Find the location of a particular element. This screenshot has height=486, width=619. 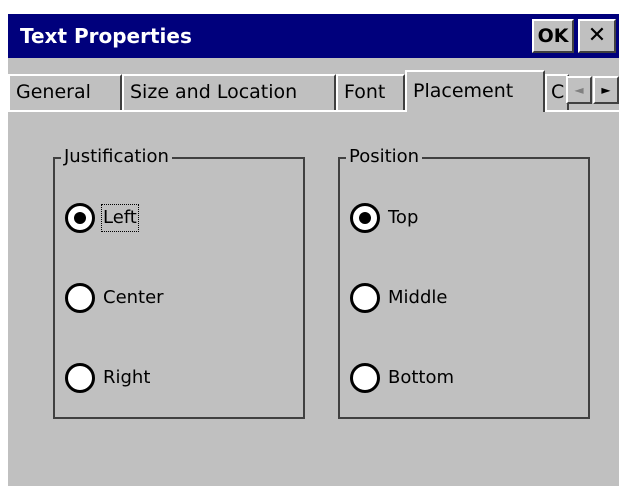

position-bottom-option: Bottom is located at coordinates (460, 380).